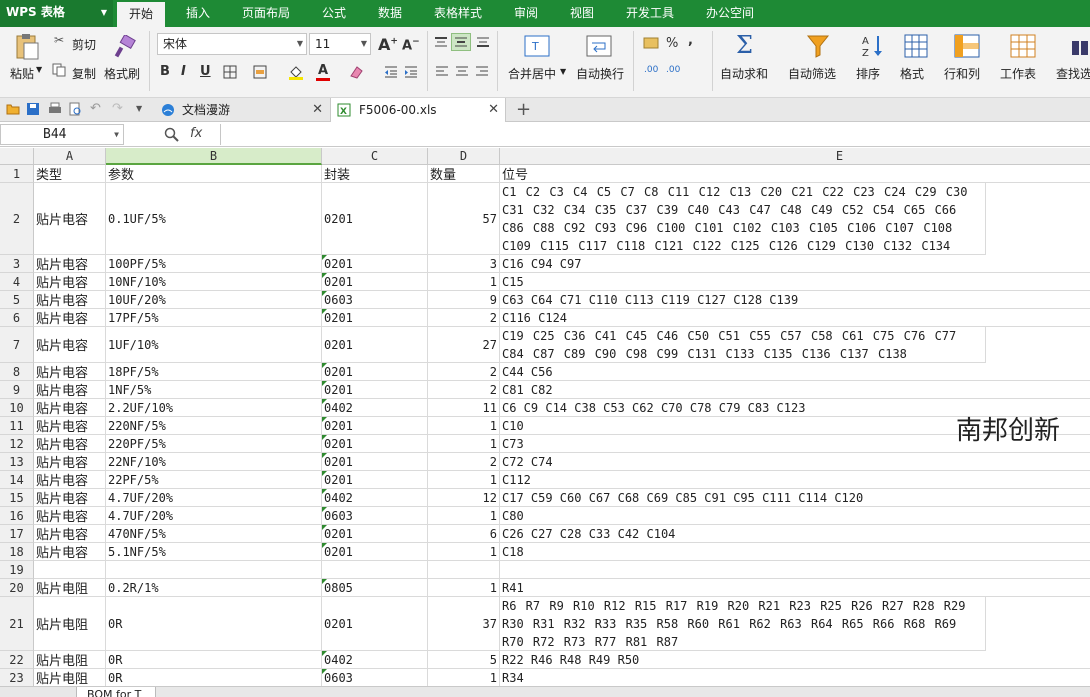 The width and height of the screenshot is (1090, 697). What do you see at coordinates (744, 73) in the screenshot?
I see `autosum-button: 自动求和` at bounding box center [744, 73].